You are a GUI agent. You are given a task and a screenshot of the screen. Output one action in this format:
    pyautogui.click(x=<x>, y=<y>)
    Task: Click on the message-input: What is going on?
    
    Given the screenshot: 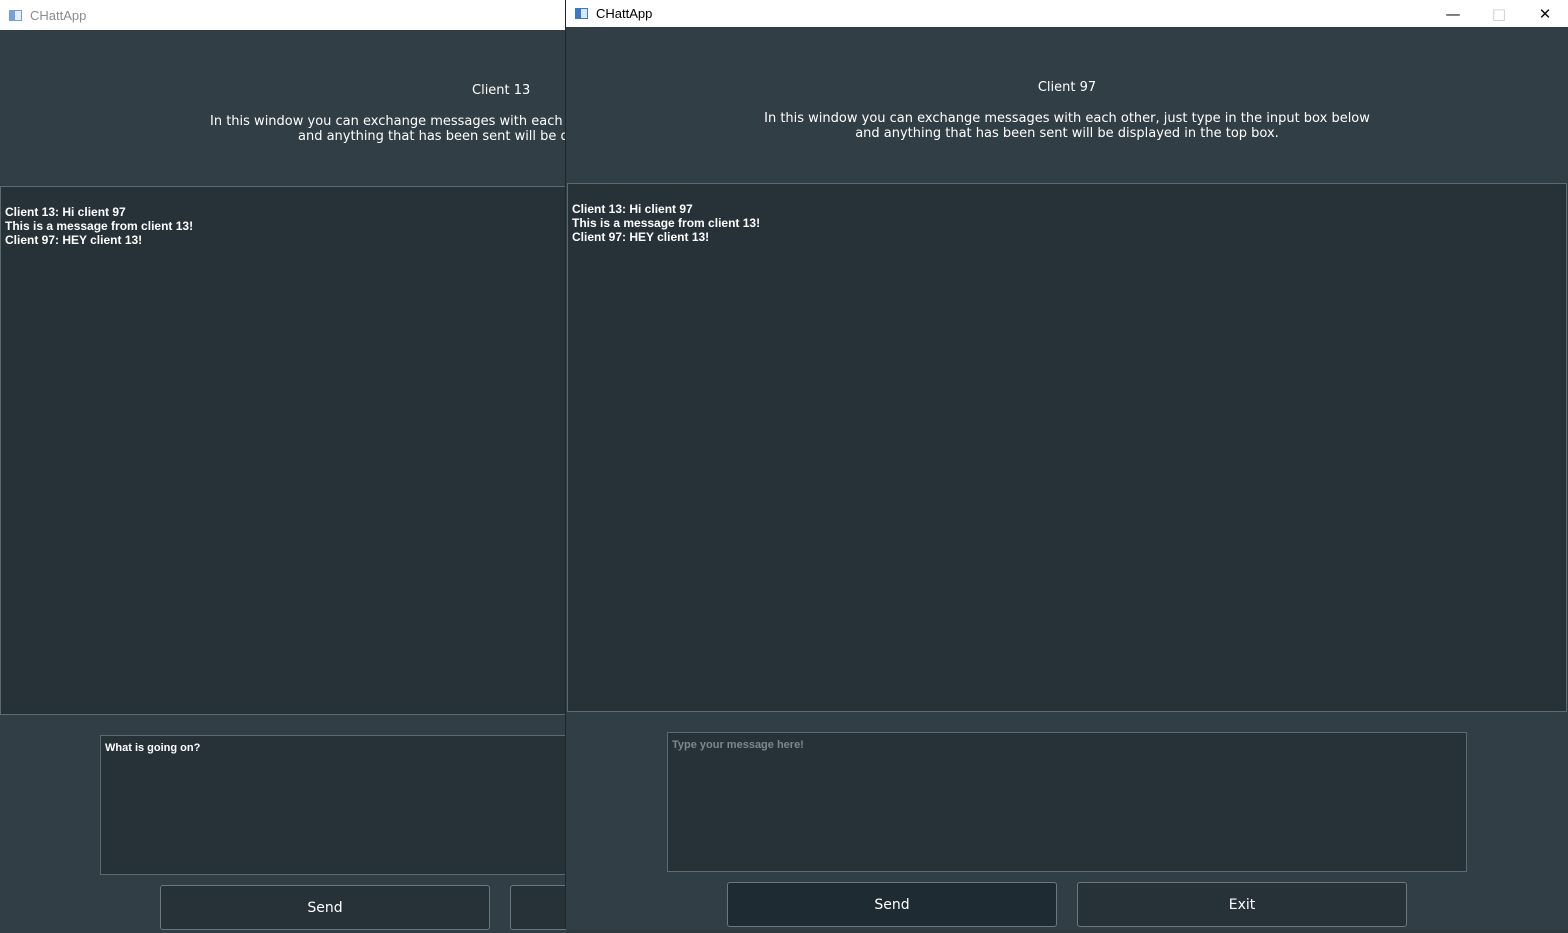 What is the action you would take?
    pyautogui.click(x=333, y=805)
    